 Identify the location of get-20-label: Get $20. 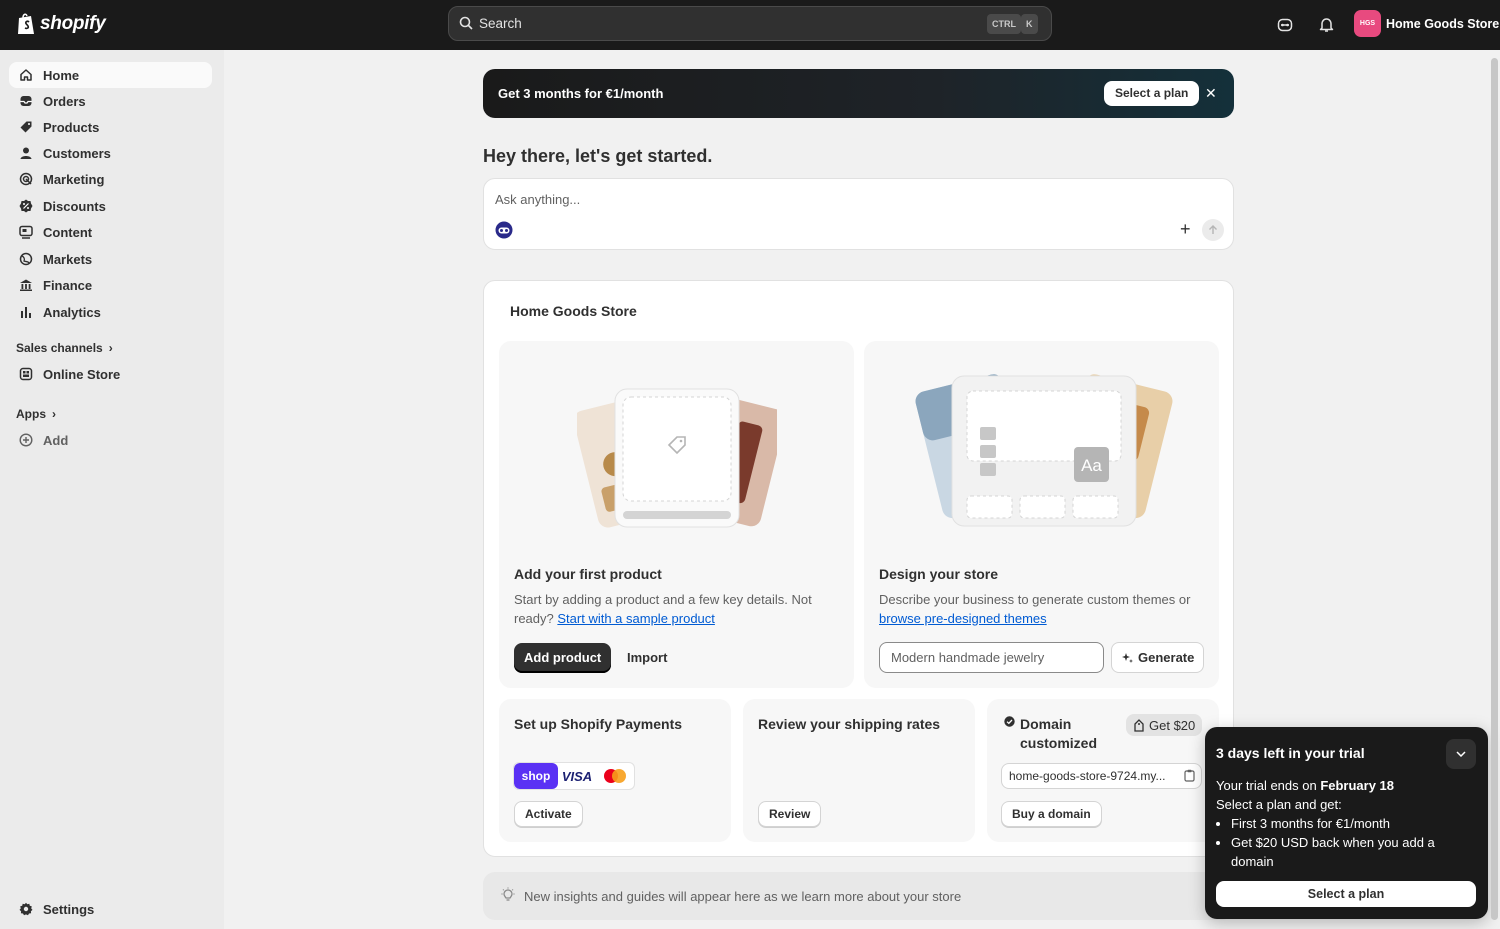
(1172, 725).